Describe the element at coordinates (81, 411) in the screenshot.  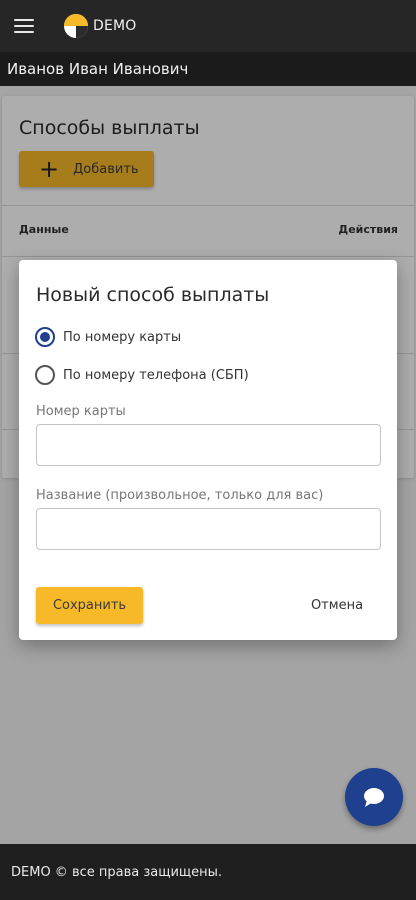
I see `card-number-label: Номер карты` at that location.